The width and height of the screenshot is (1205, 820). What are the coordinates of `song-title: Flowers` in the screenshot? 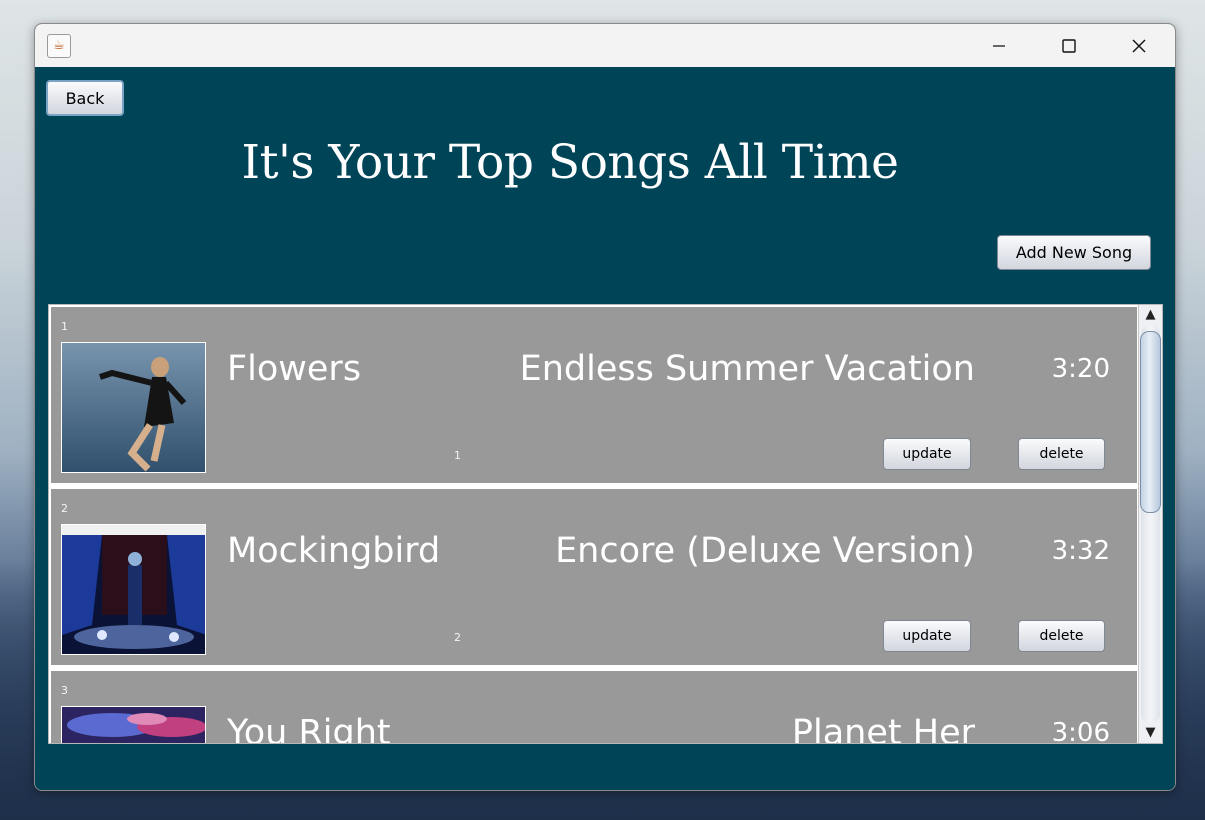 It's located at (294, 369).